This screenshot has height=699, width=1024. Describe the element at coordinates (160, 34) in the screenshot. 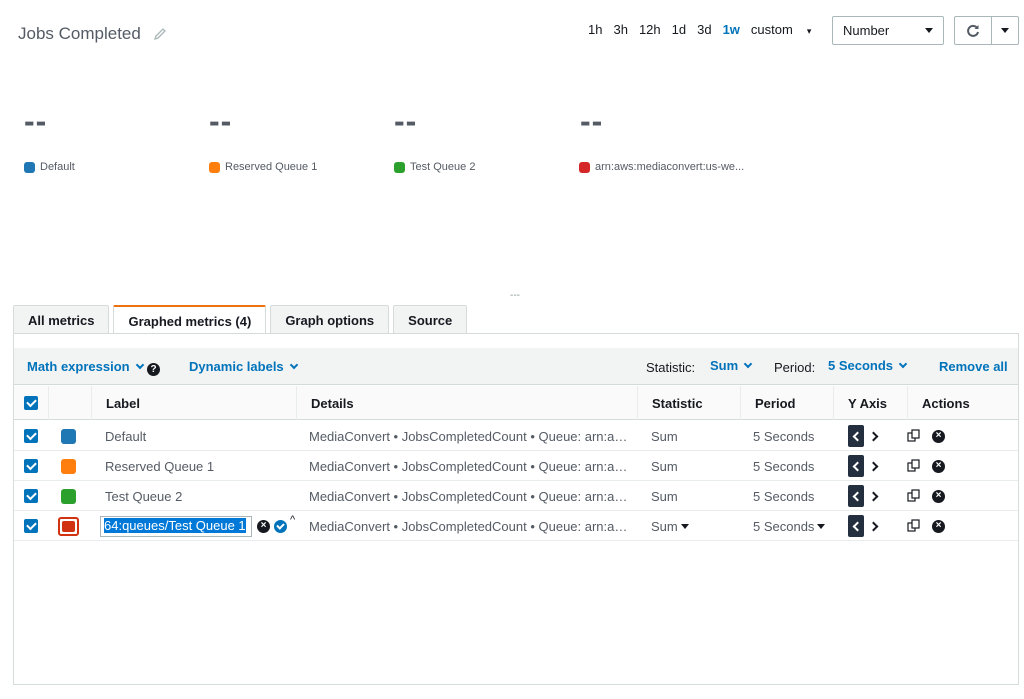

I see `pencil-icon` at that location.